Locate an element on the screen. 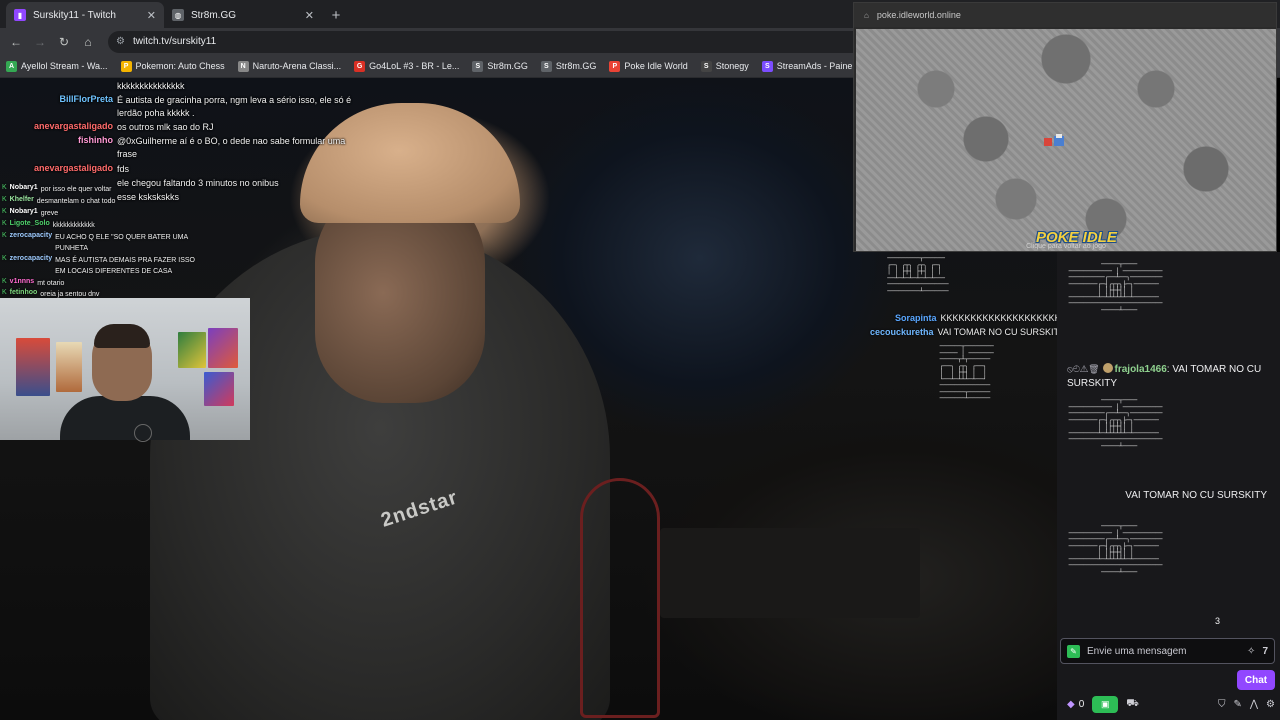 The height and width of the screenshot is (720, 1280). bar-table is located at coordinates (790, 573).